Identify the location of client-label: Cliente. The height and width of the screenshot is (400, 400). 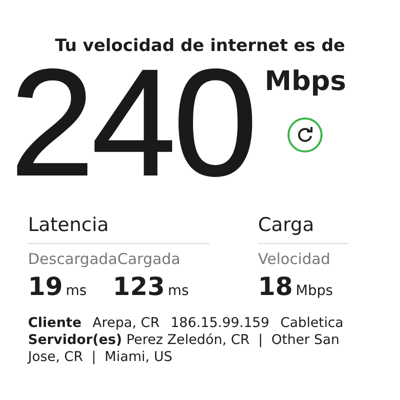
(55, 323).